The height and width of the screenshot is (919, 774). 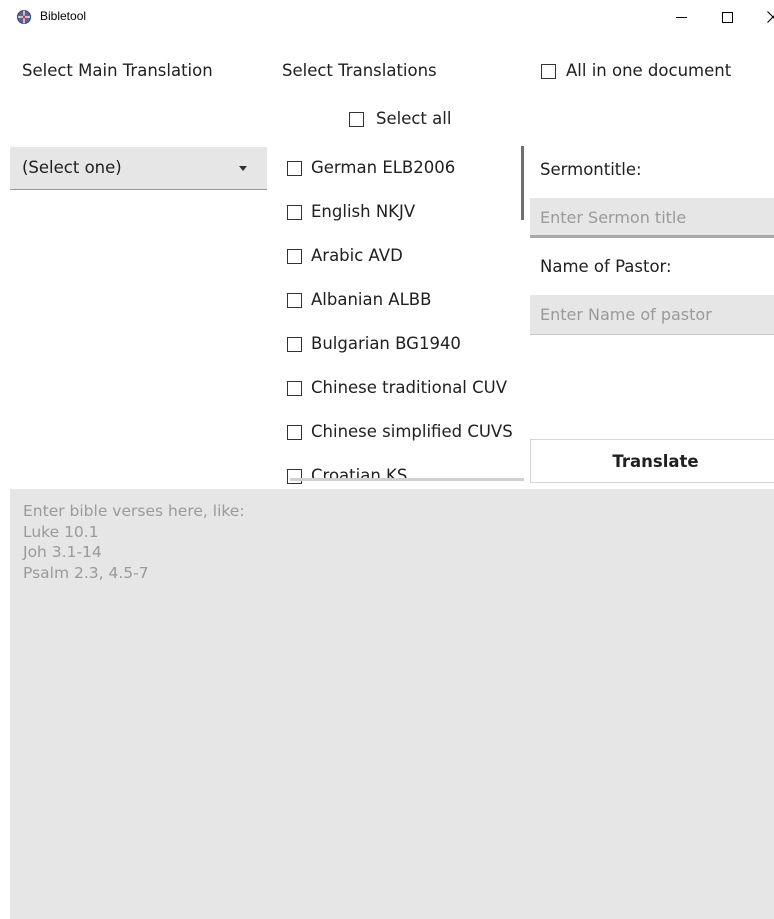 I want to click on all-in-one-label: All in one document, so click(x=648, y=70).